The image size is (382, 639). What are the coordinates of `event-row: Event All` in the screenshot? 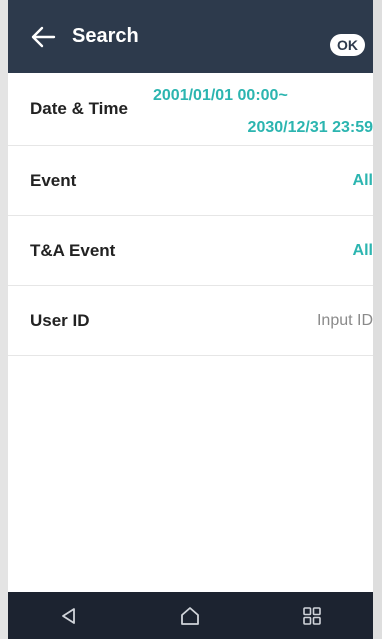 It's located at (190, 181).